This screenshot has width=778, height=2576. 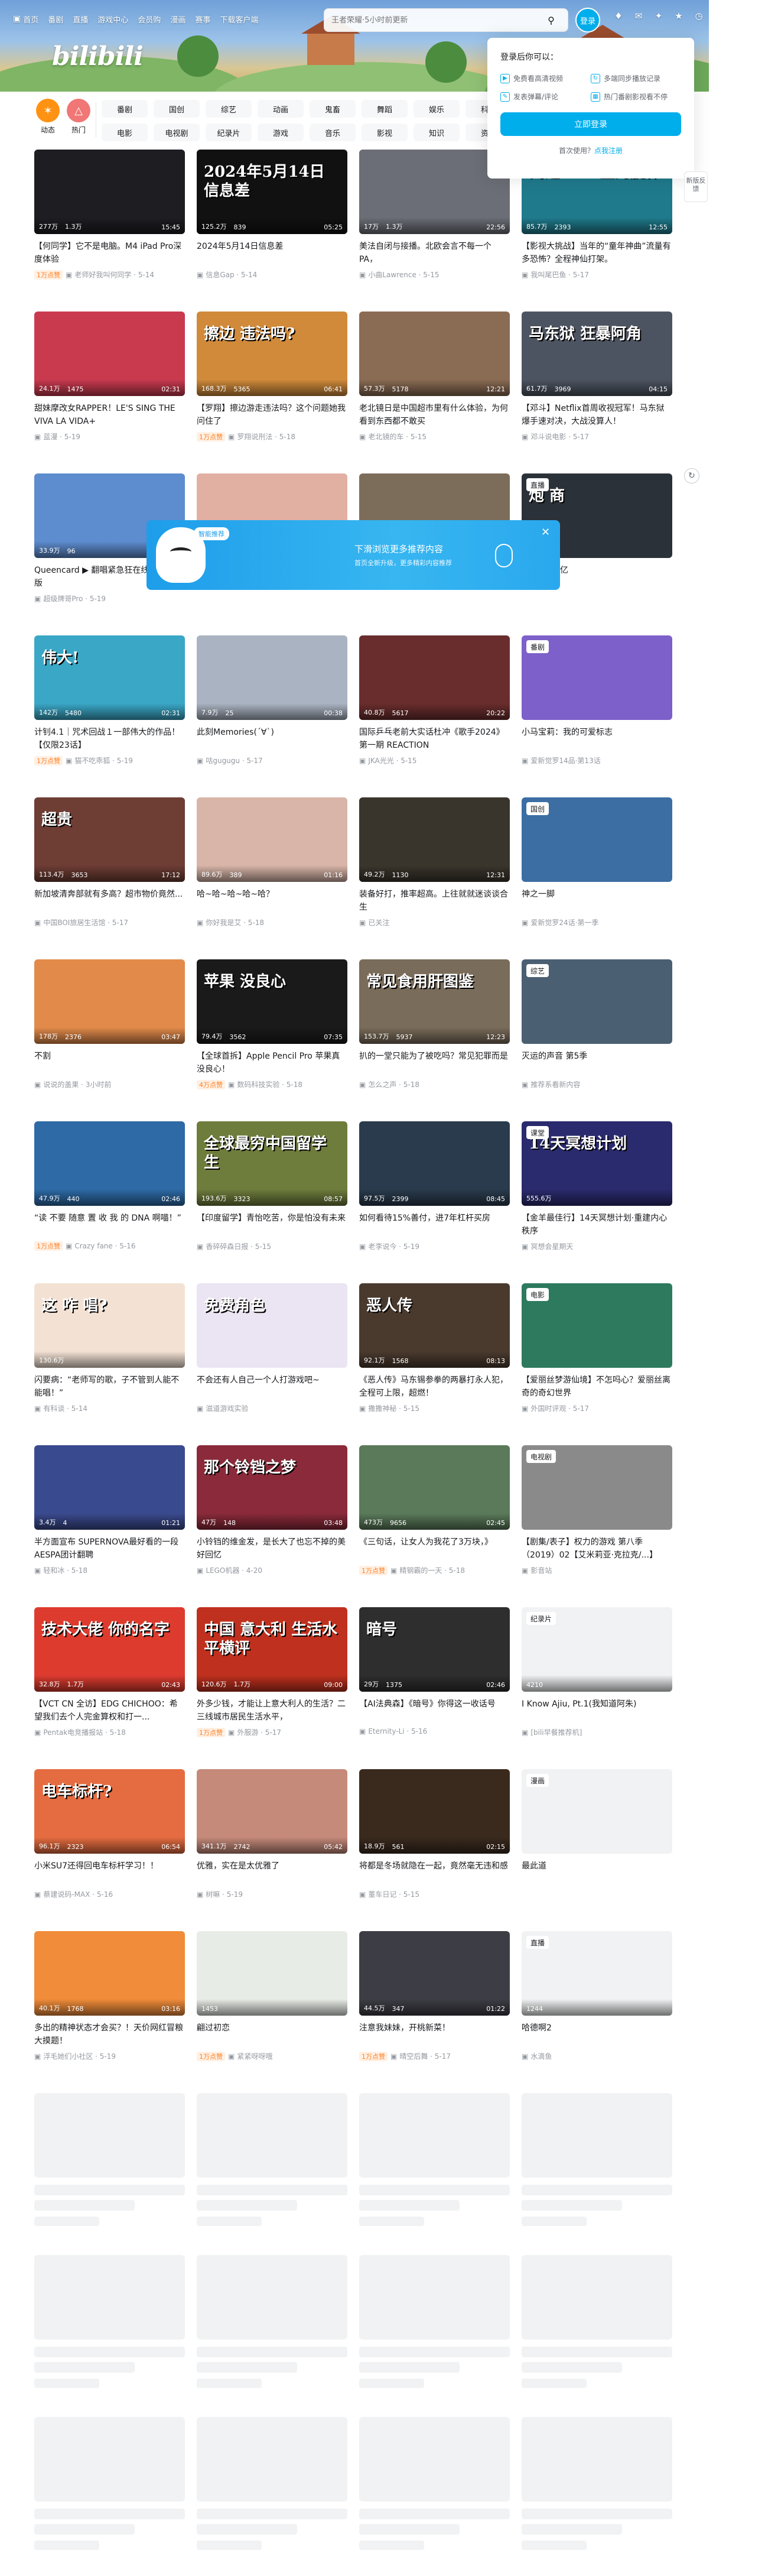 I want to click on video-thumbnail: 89.6万 389 01:16, so click(x=272, y=839).